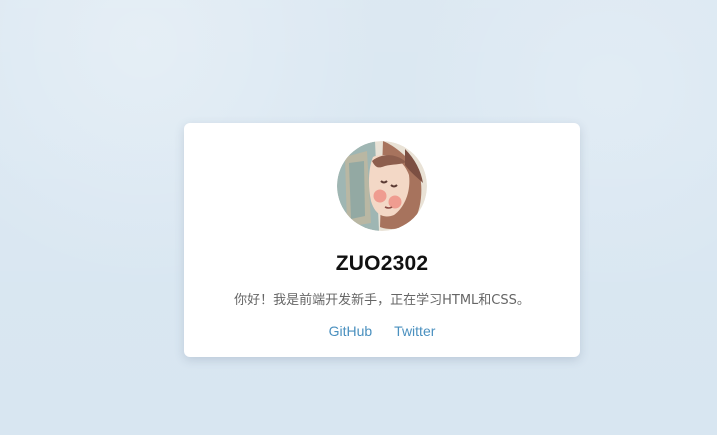 This screenshot has width=717, height=435. Describe the element at coordinates (382, 263) in the screenshot. I see `username: ZUO2302` at that location.